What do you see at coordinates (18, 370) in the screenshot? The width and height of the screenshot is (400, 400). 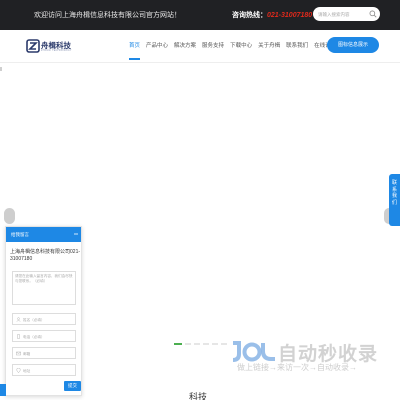 I see `location-icon` at bounding box center [18, 370].